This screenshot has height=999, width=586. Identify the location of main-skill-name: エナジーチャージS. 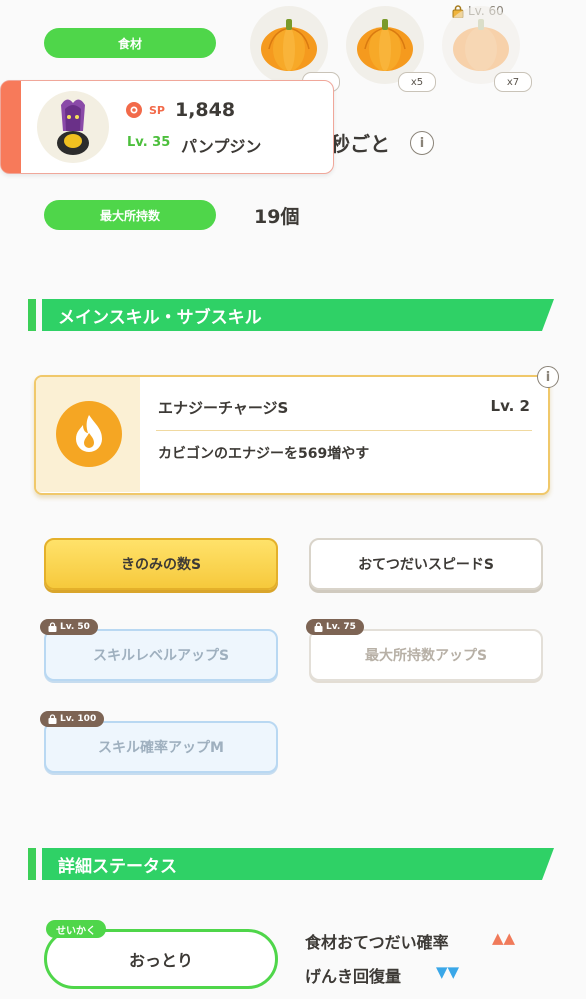
(223, 408).